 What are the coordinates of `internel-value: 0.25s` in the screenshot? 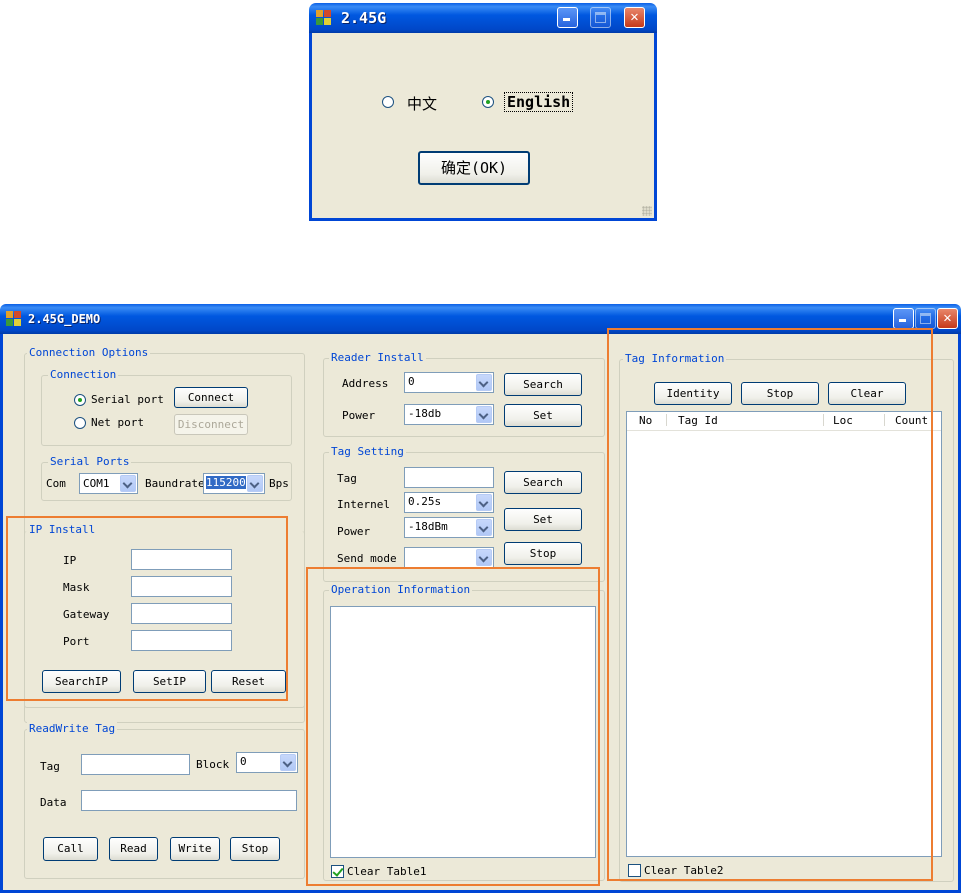 It's located at (425, 501).